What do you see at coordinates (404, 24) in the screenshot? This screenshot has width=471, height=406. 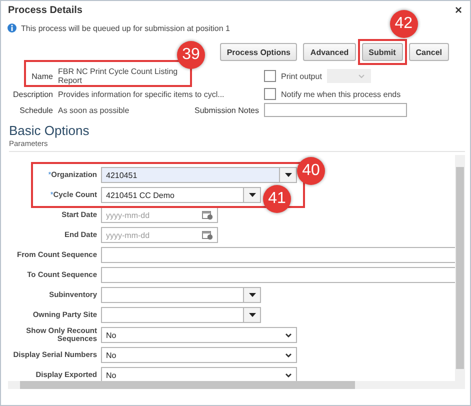 I see `step-callout: 42` at bounding box center [404, 24].